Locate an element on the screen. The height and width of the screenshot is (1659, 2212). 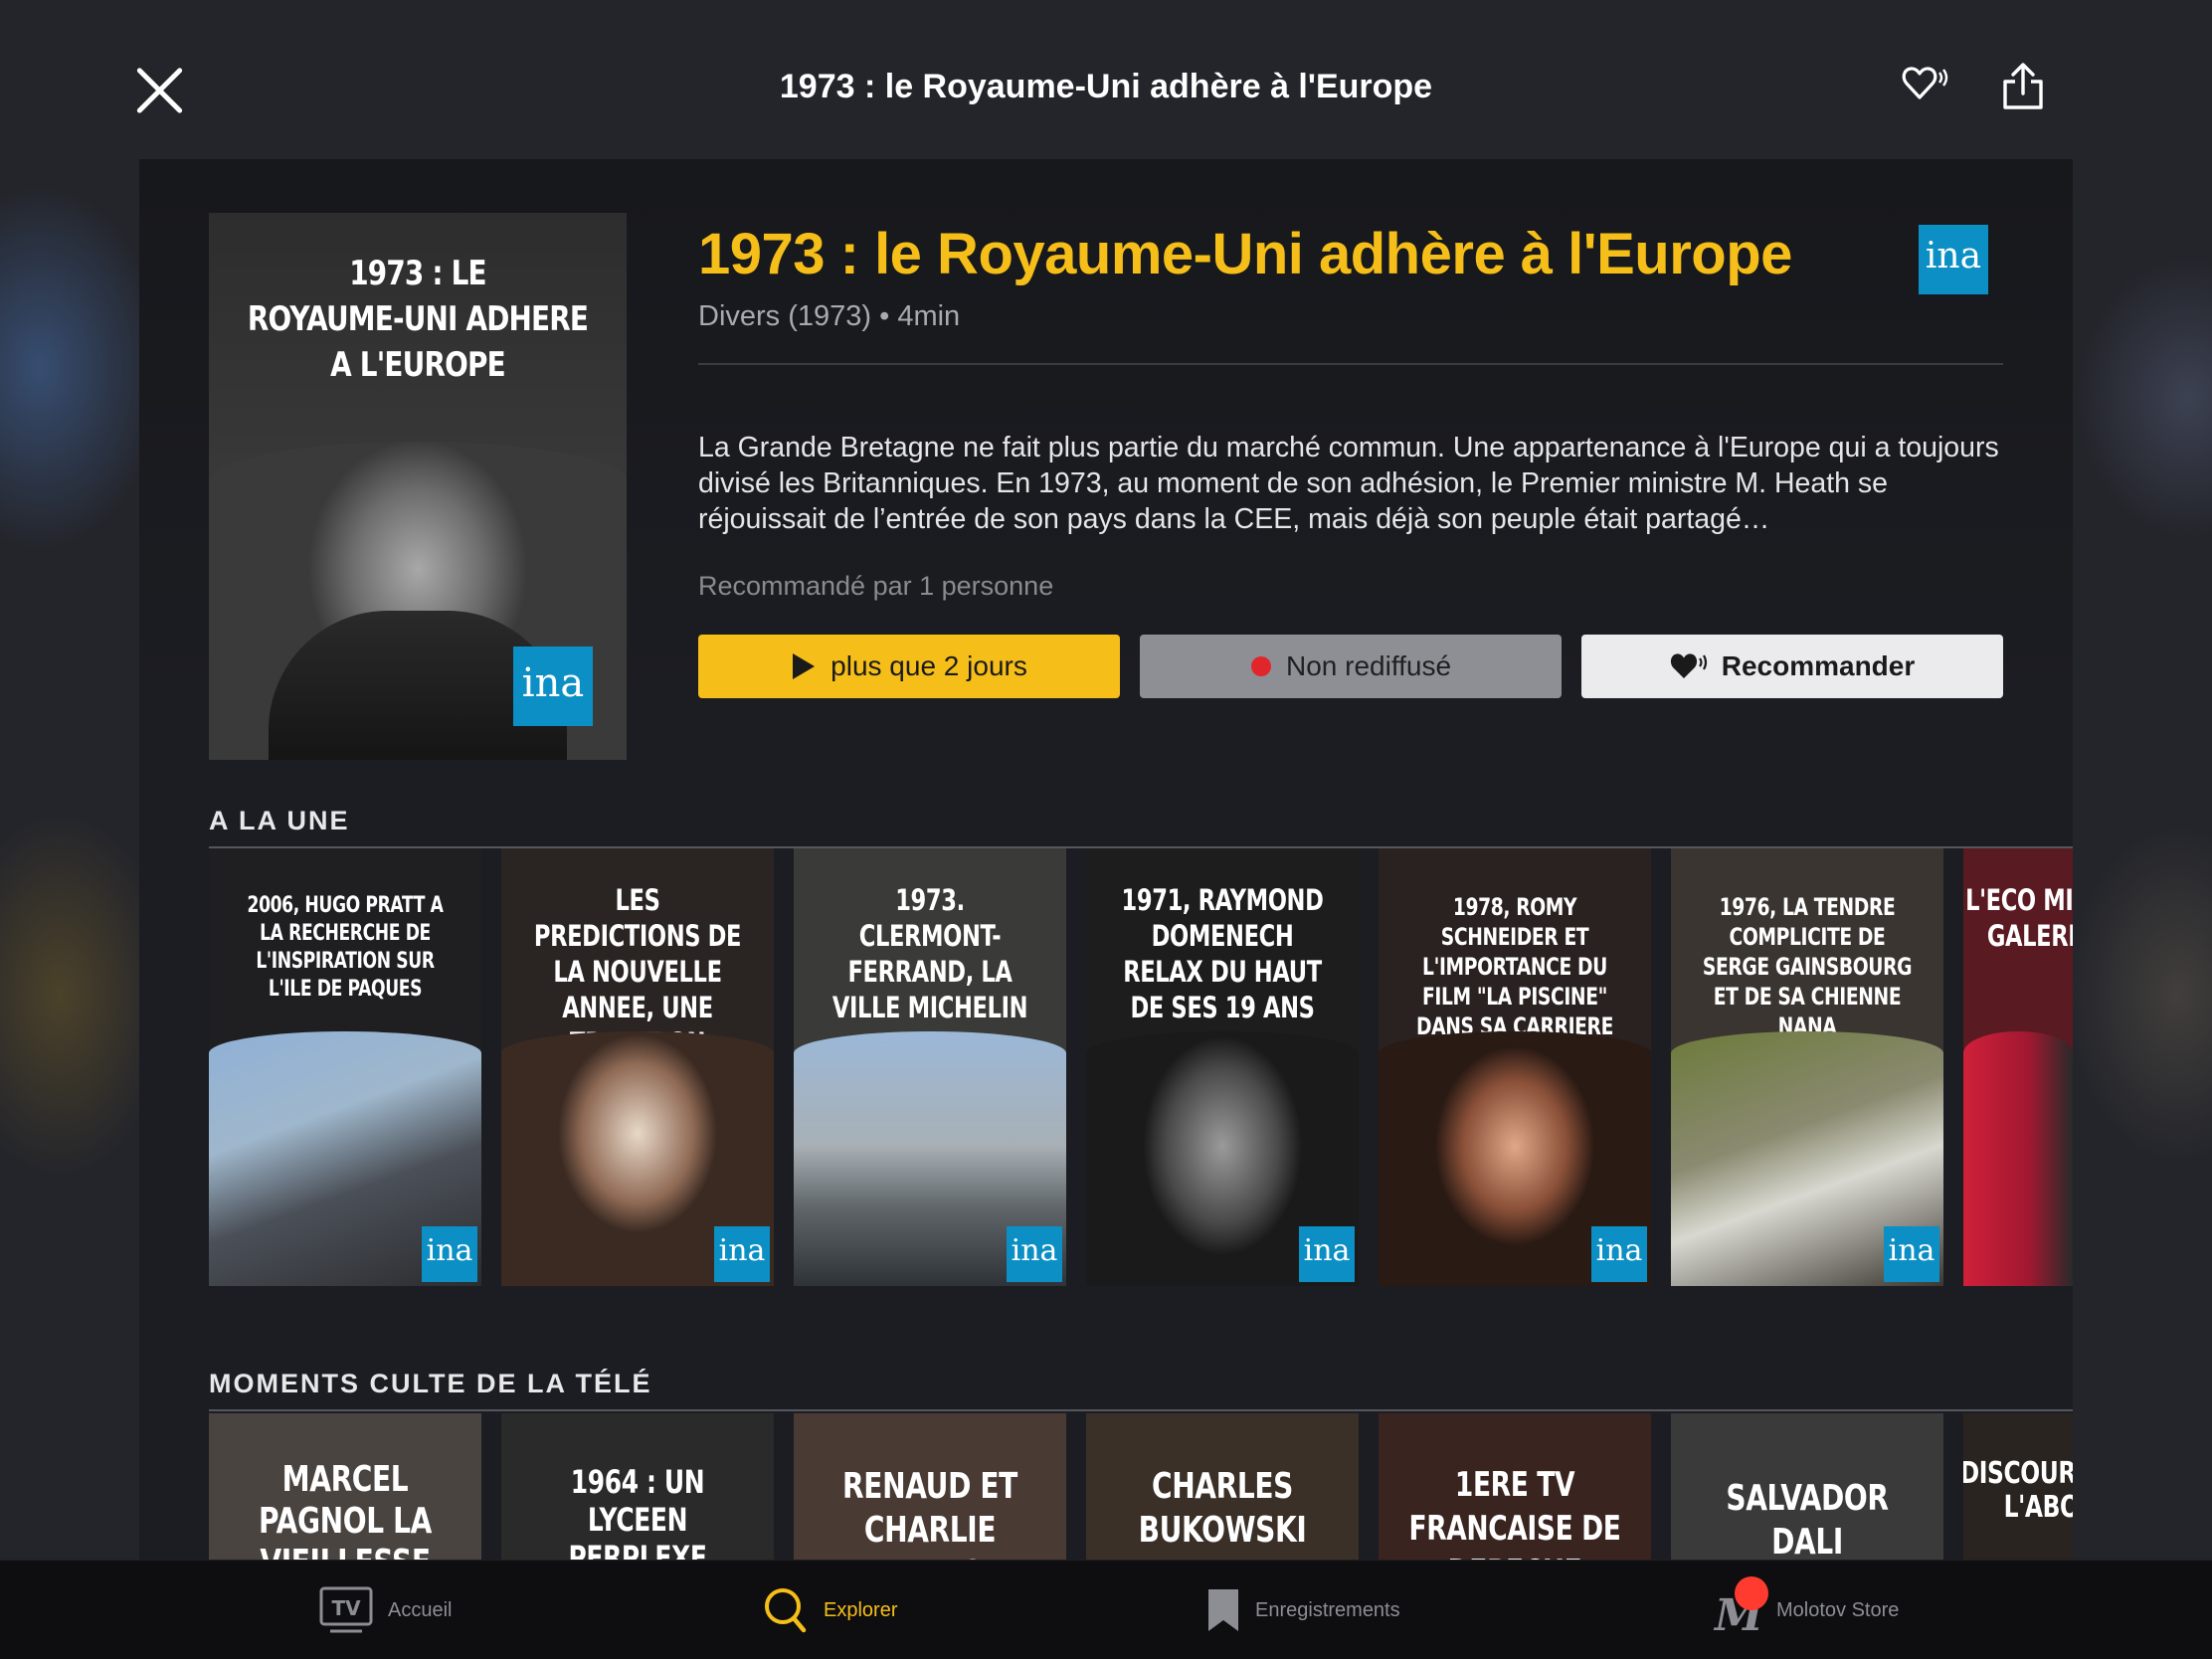
tab-label: Enregistrements is located at coordinates (1327, 1609).